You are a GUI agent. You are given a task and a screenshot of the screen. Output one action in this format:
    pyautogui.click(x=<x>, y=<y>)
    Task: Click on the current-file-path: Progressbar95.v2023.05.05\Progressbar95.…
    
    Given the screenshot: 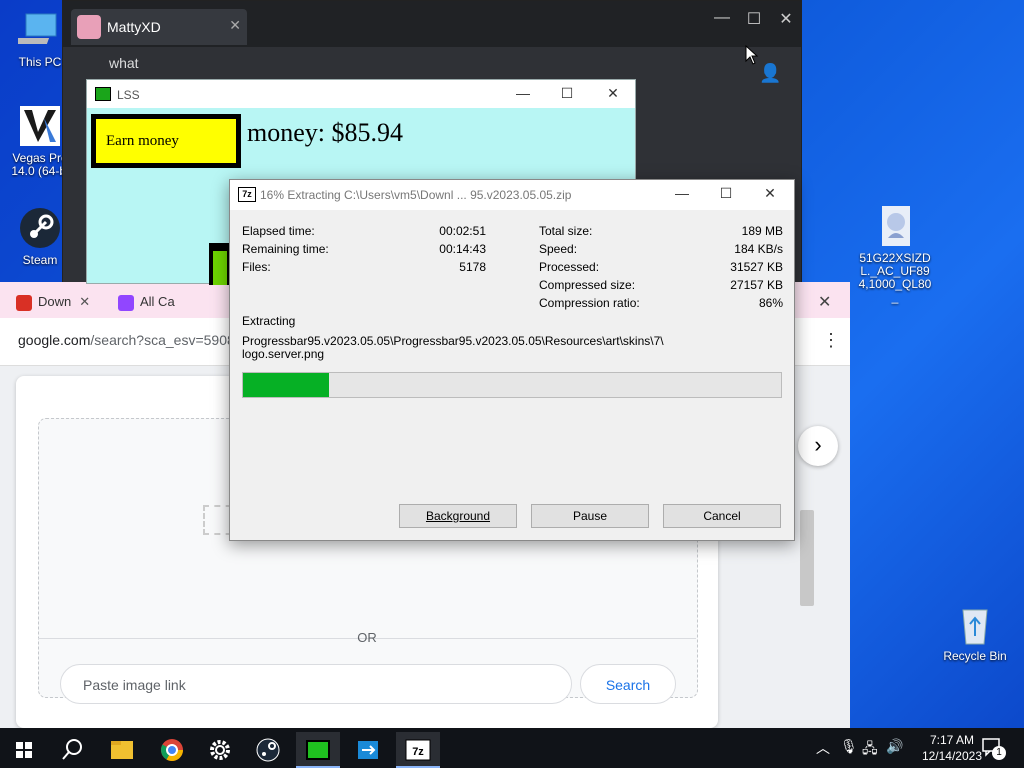 What is the action you would take?
    pyautogui.click(x=453, y=341)
    